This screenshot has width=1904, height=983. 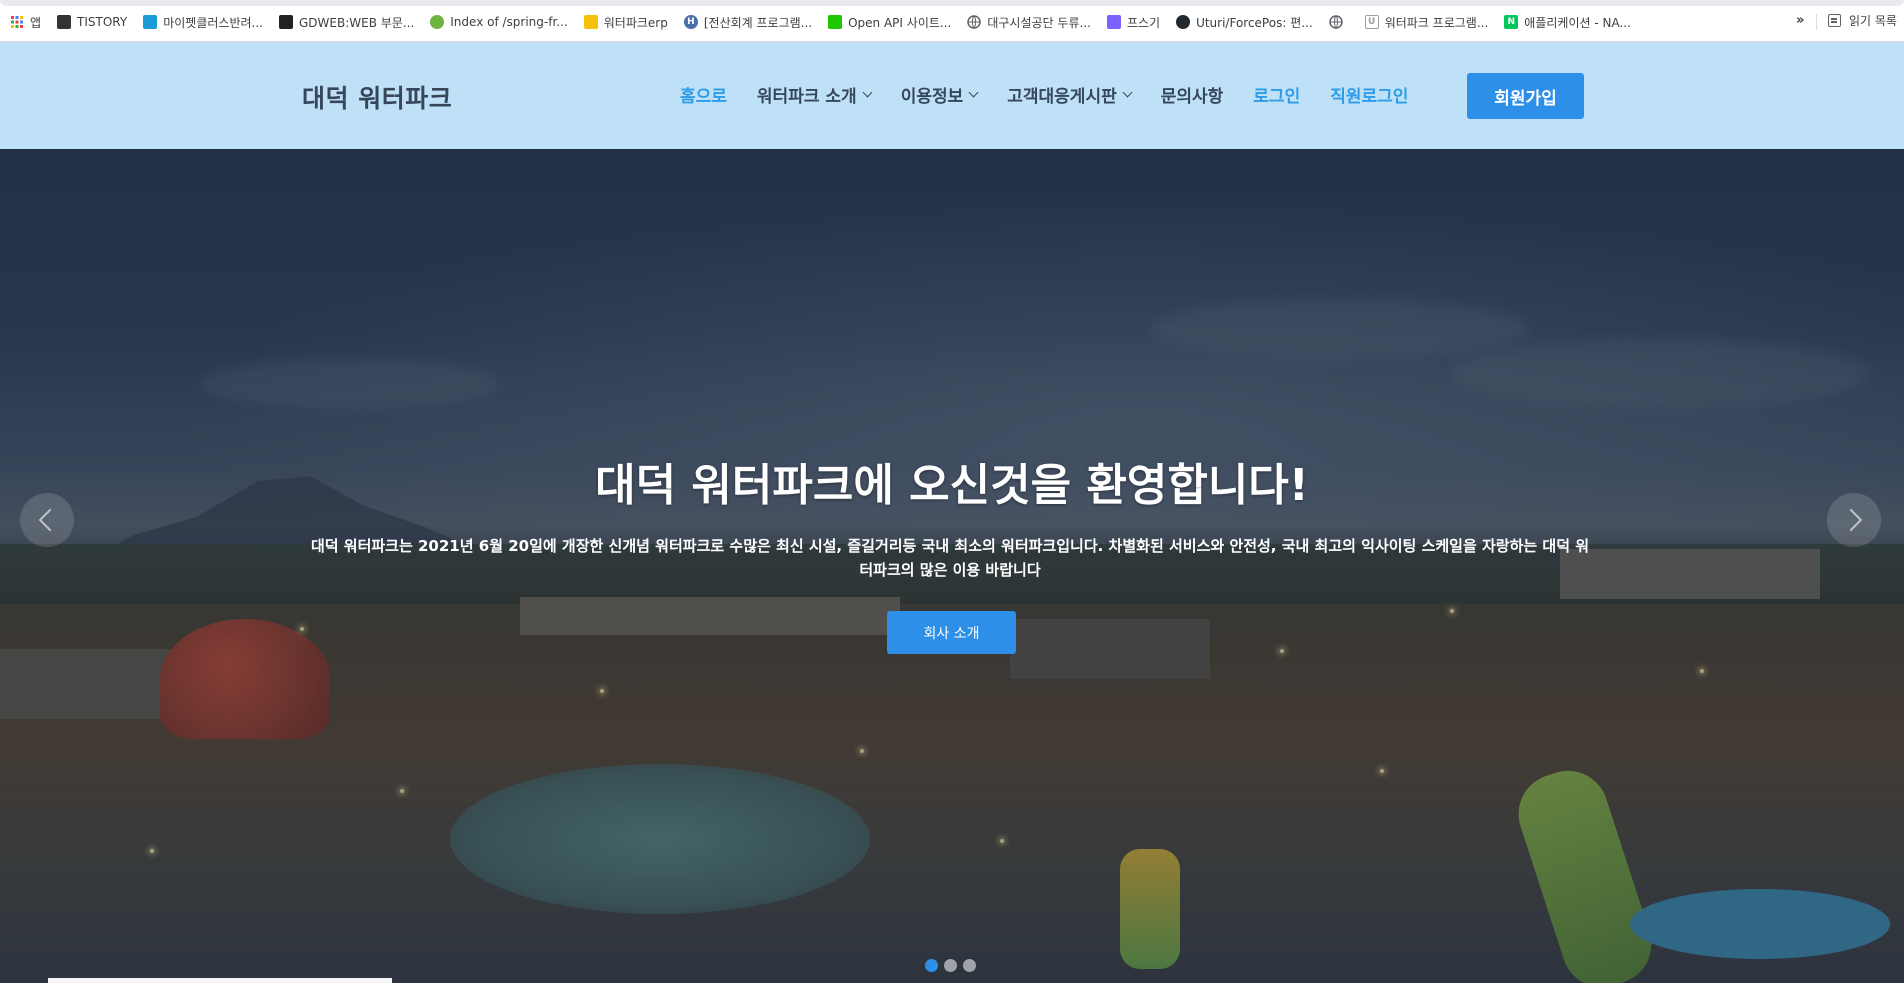 What do you see at coordinates (36, 22) in the screenshot?
I see `bookmark-label: 앱` at bounding box center [36, 22].